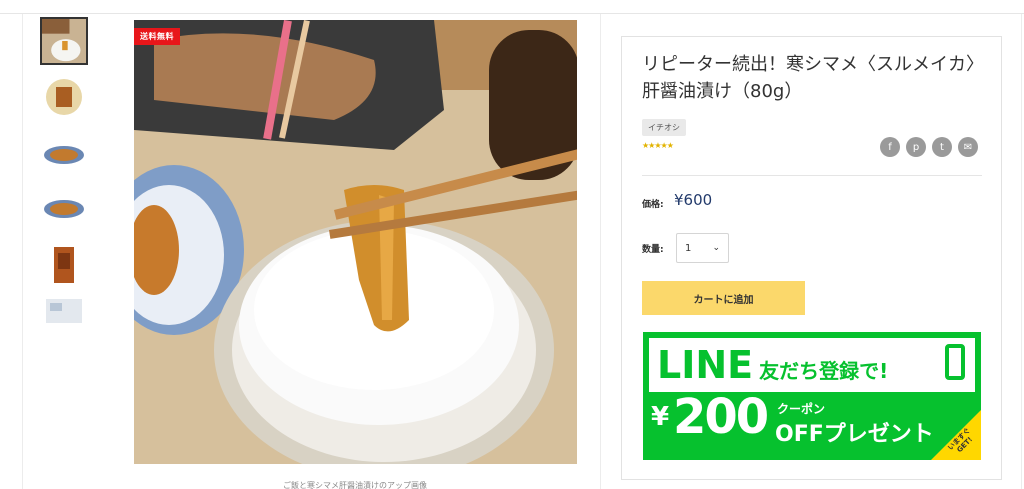 Image resolution: width=1024 pixels, height=489 pixels. Describe the element at coordinates (929, 147) in the screenshot. I see `share-buttons: f p t ✉` at that location.